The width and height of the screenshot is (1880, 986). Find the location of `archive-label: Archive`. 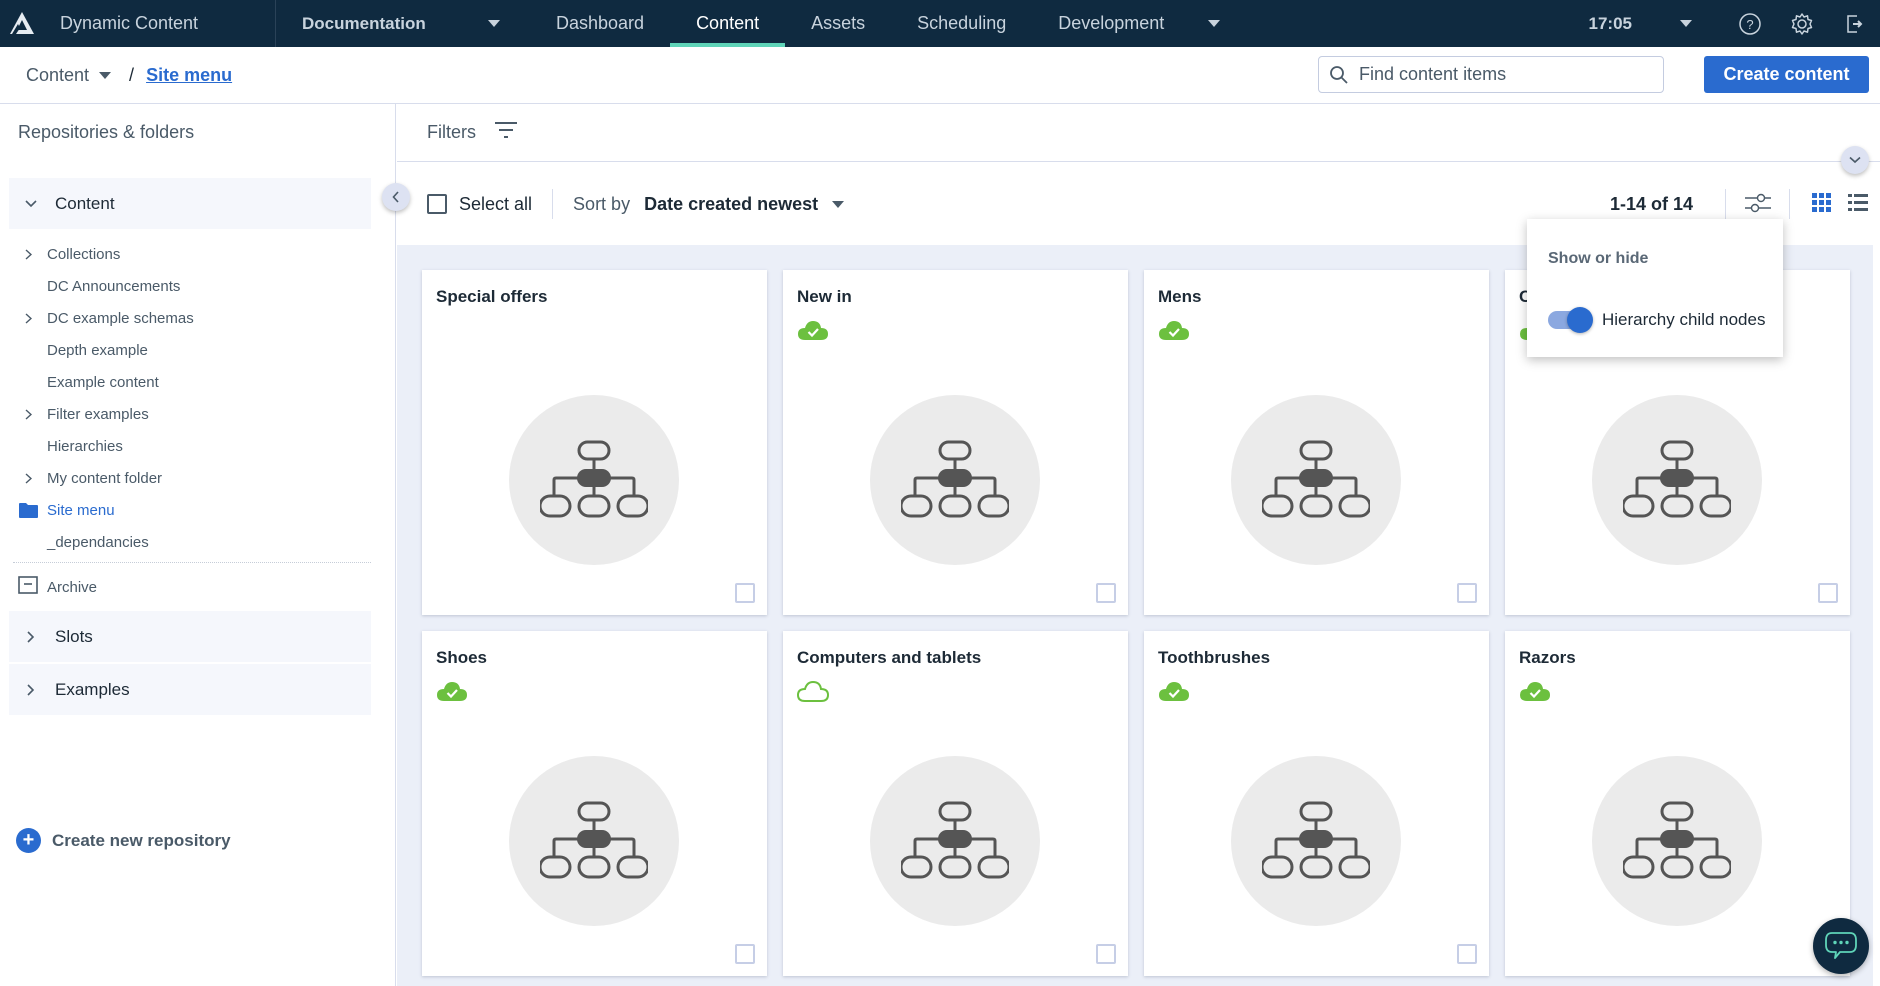

archive-label: Archive is located at coordinates (72, 587).